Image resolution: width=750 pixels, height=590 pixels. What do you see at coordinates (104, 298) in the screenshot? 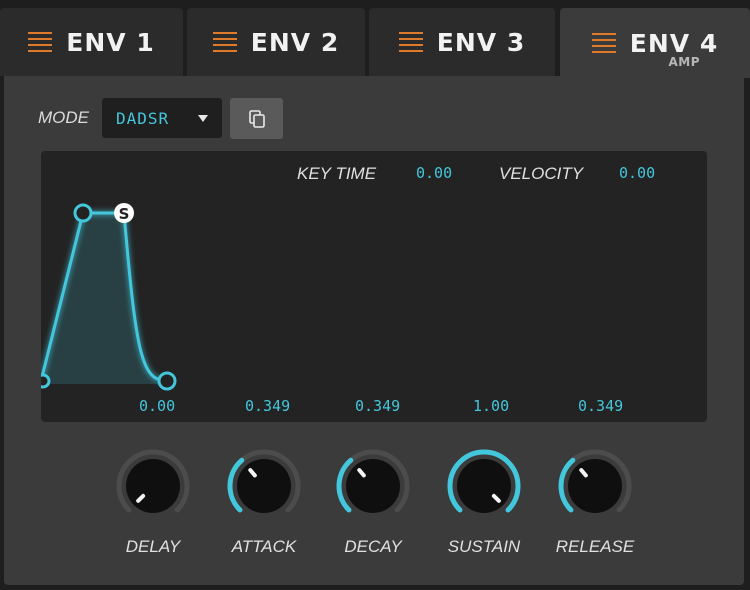
I see `envelope-fill` at bounding box center [104, 298].